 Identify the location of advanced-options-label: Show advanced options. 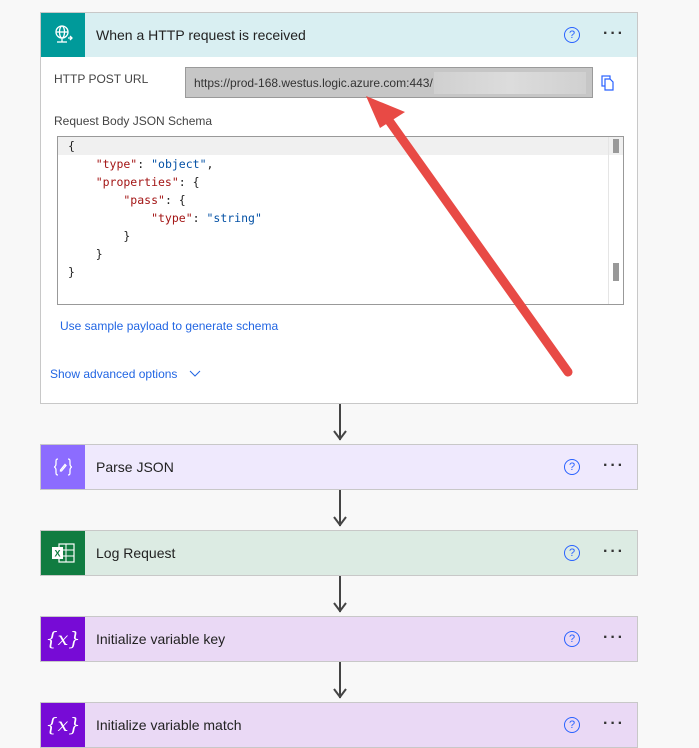
(114, 374).